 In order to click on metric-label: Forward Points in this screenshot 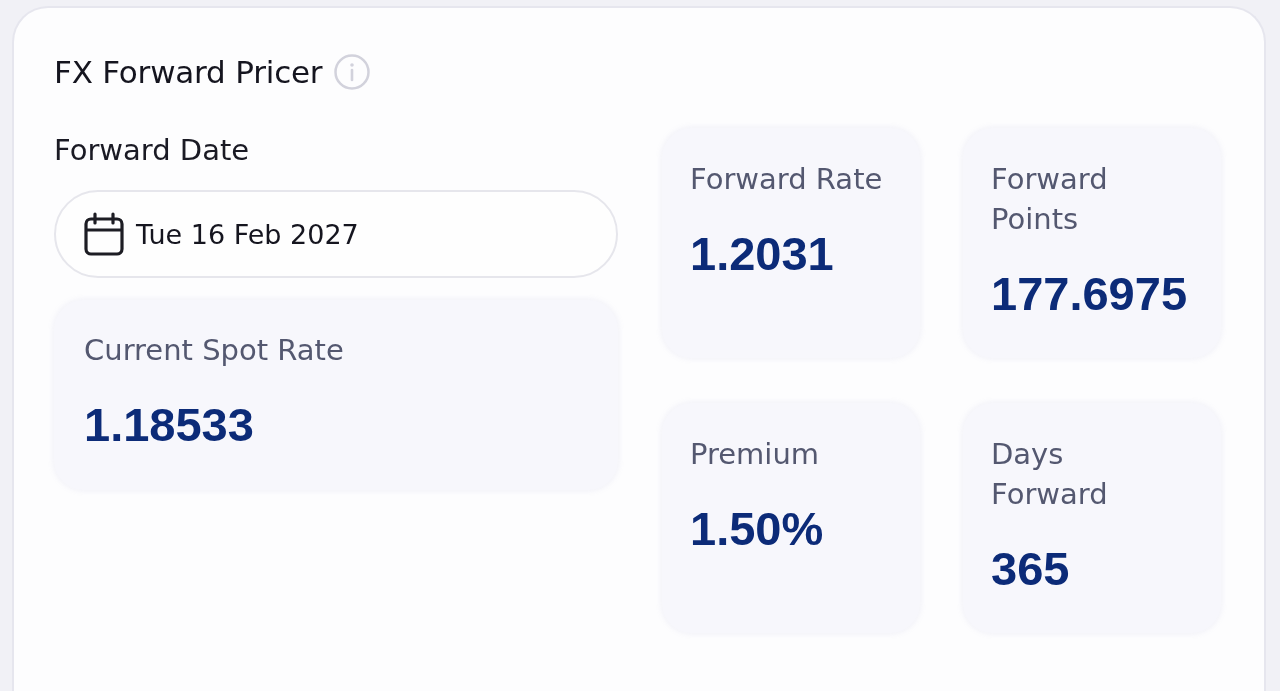, I will do `click(1050, 199)`.